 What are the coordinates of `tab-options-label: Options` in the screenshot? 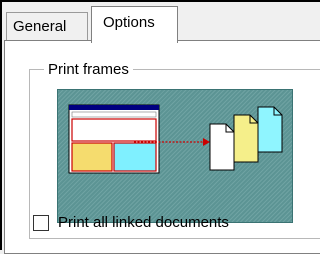 It's located at (129, 22).